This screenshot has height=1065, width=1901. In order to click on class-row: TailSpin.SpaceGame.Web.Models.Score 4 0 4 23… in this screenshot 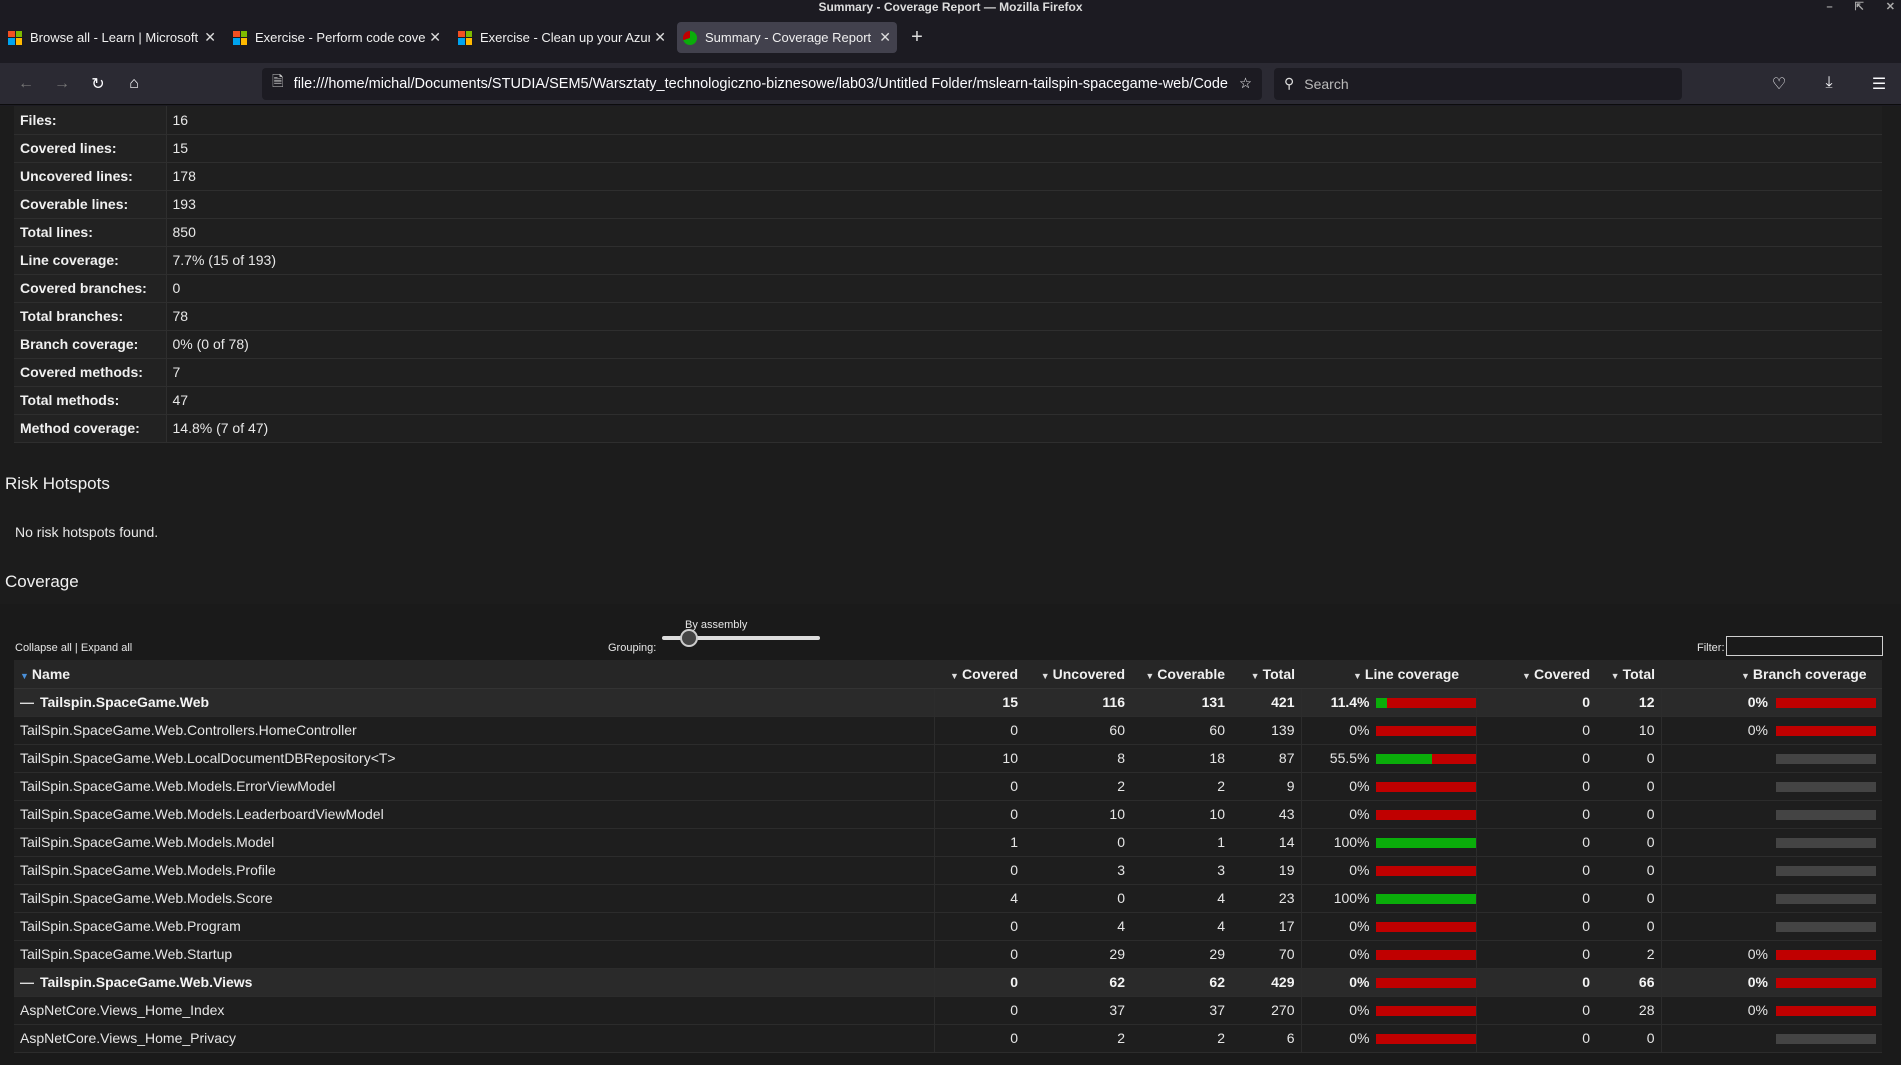, I will do `click(948, 898)`.